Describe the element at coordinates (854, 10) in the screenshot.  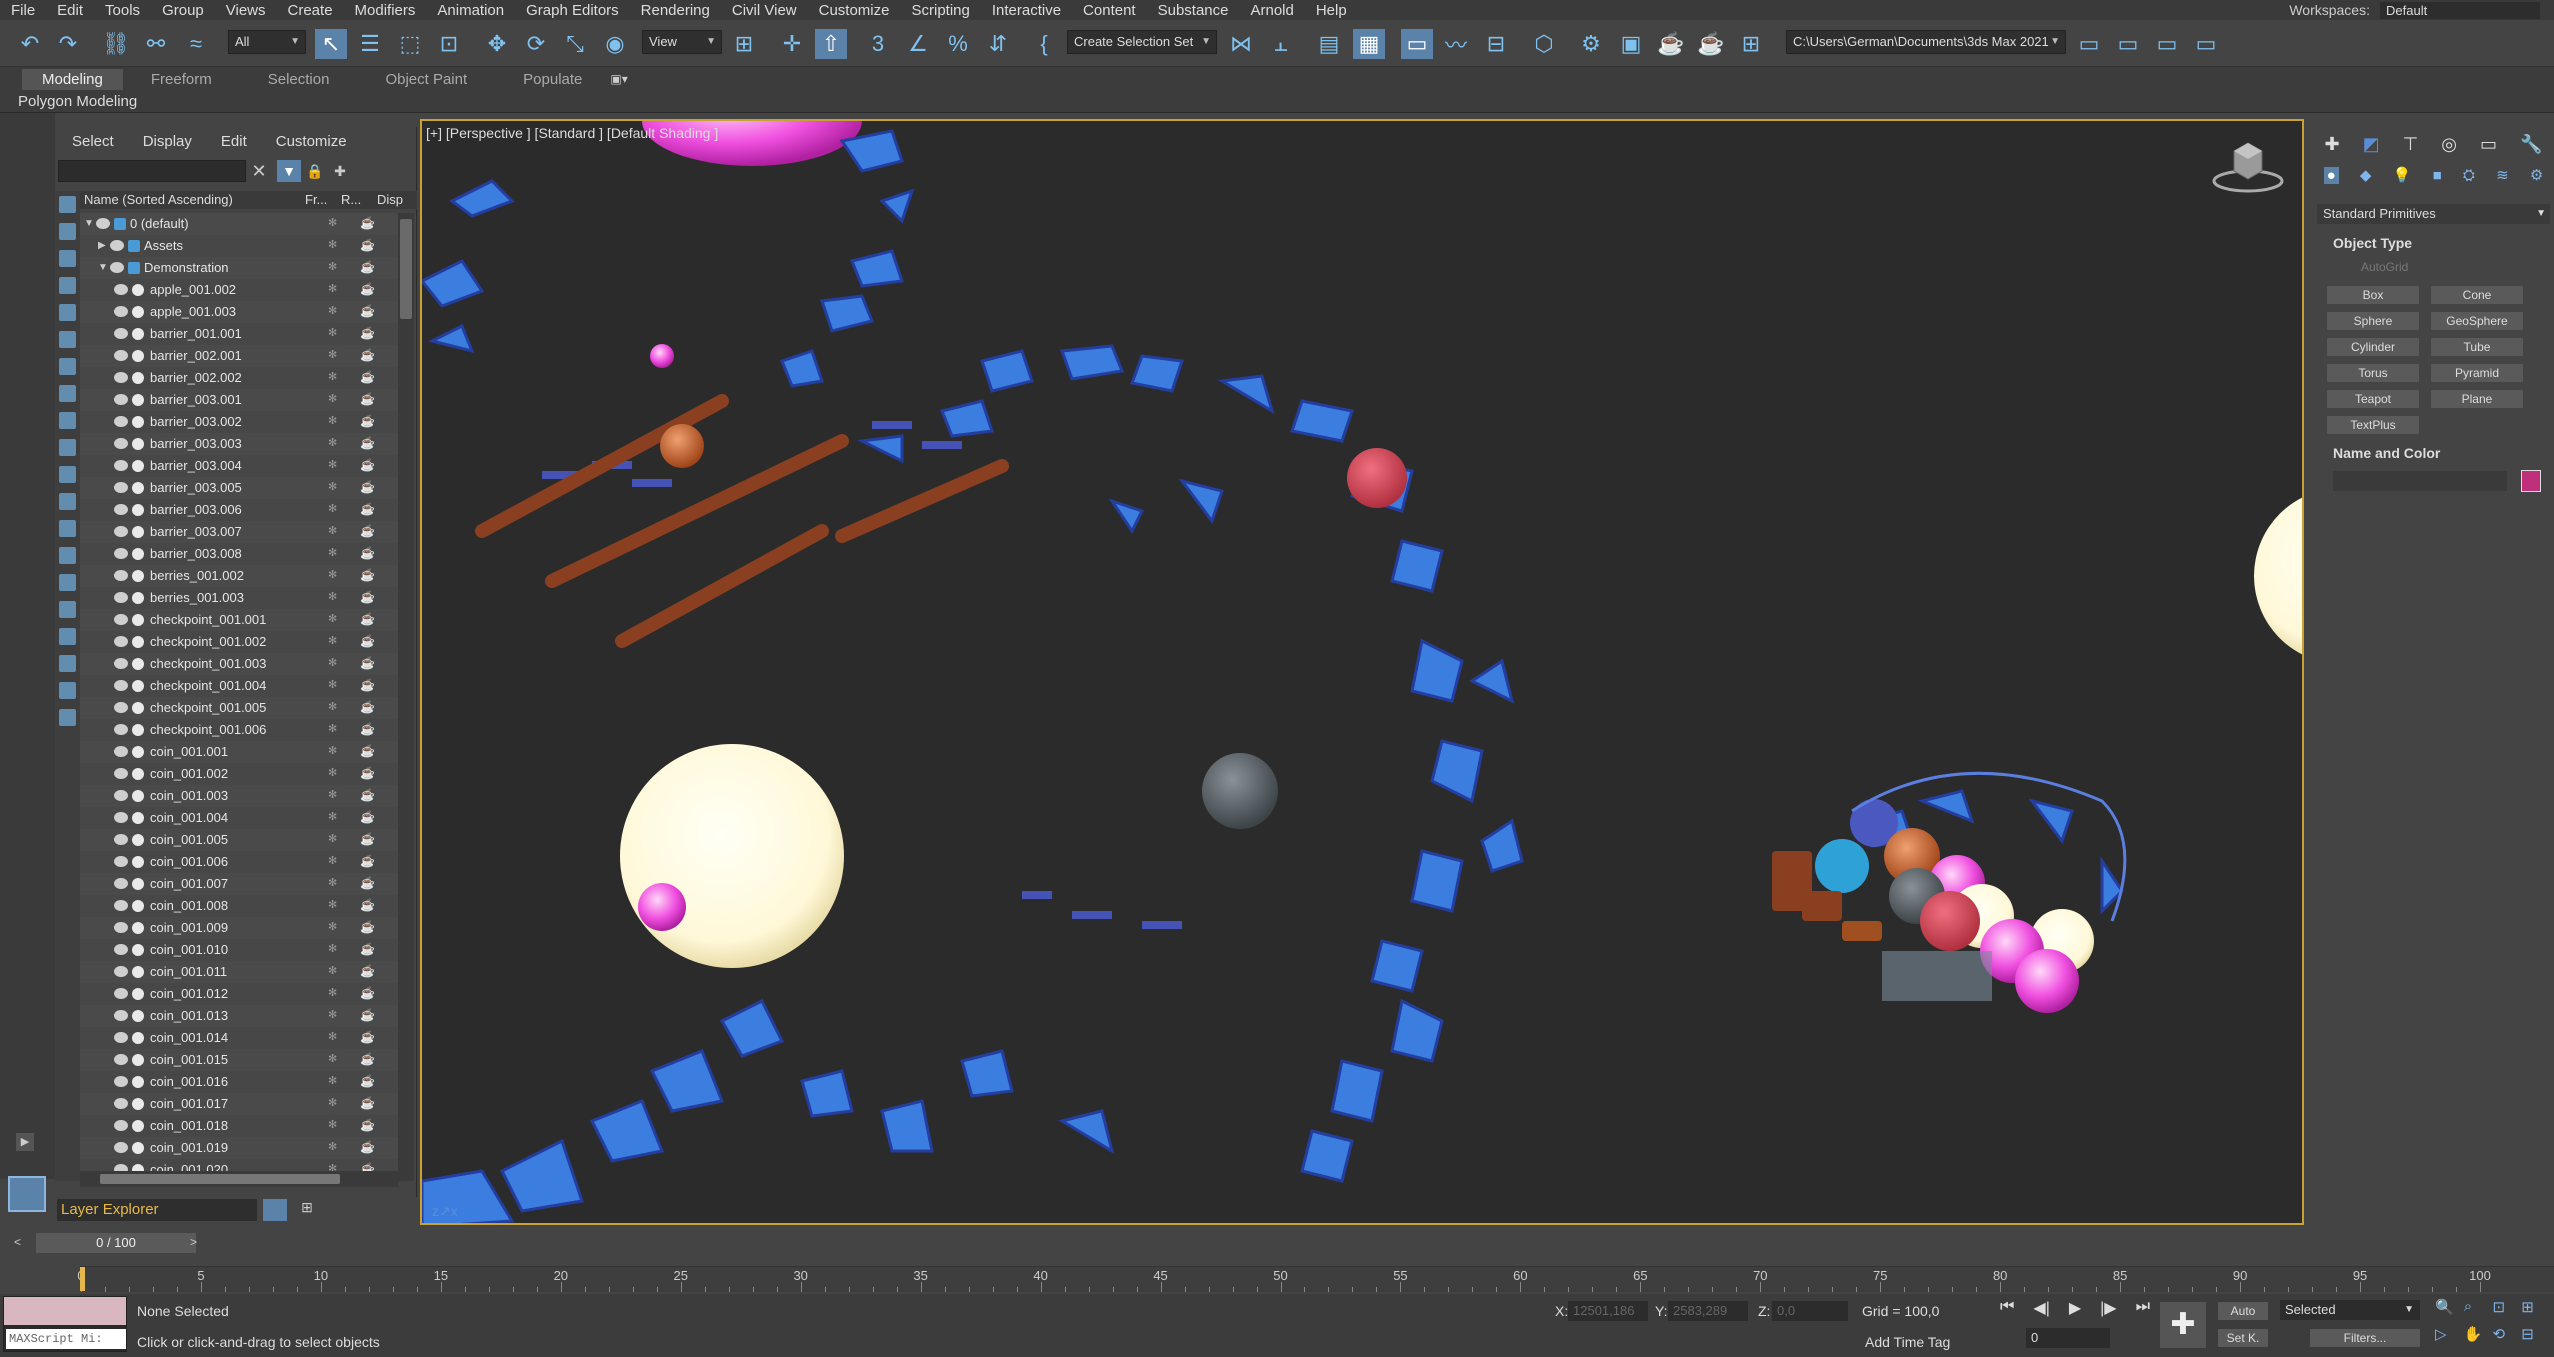
I see `menu-customize: Customize` at that location.